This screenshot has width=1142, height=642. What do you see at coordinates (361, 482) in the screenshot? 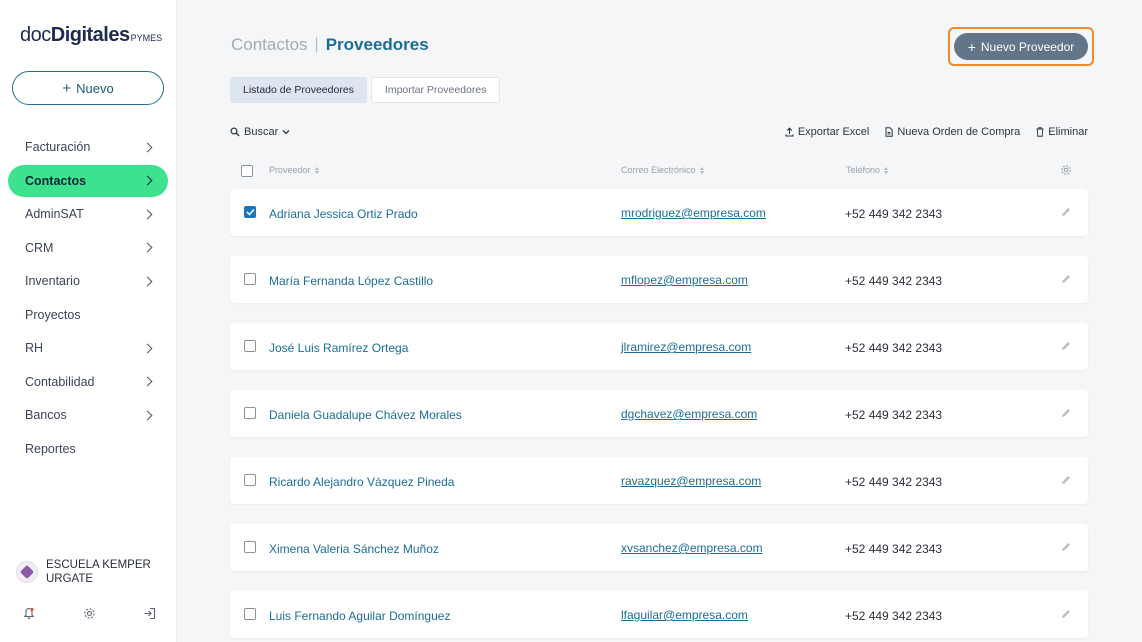
I see `supplier-name-link: Ricardo Alejandro Vázquez Pineda` at bounding box center [361, 482].